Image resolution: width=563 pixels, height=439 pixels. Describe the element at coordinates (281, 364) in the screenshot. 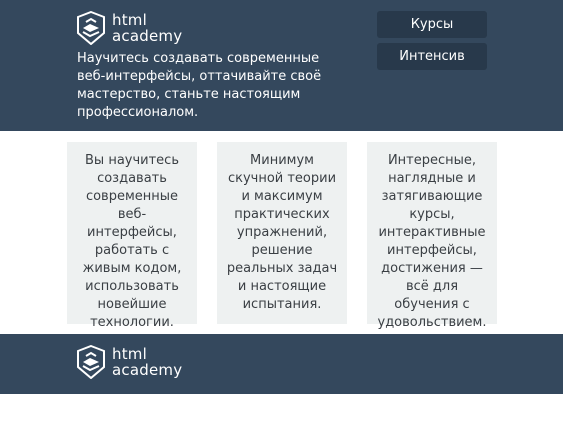

I see `page-footer: html academy` at that location.